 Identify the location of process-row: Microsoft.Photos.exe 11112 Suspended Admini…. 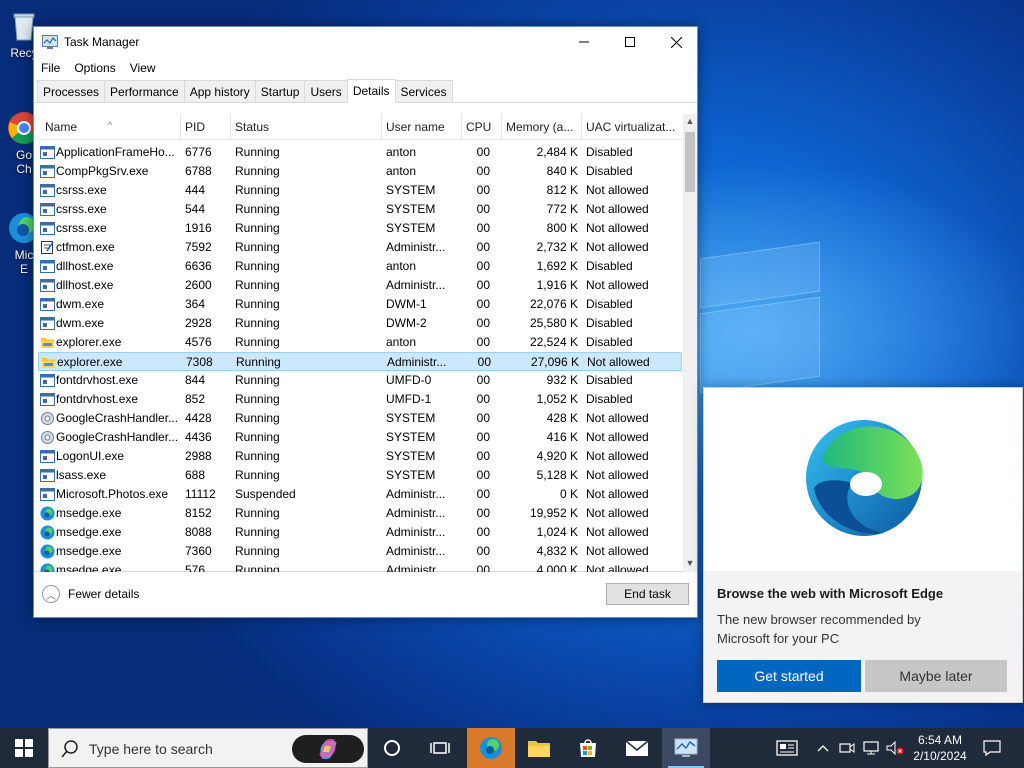
(360, 494).